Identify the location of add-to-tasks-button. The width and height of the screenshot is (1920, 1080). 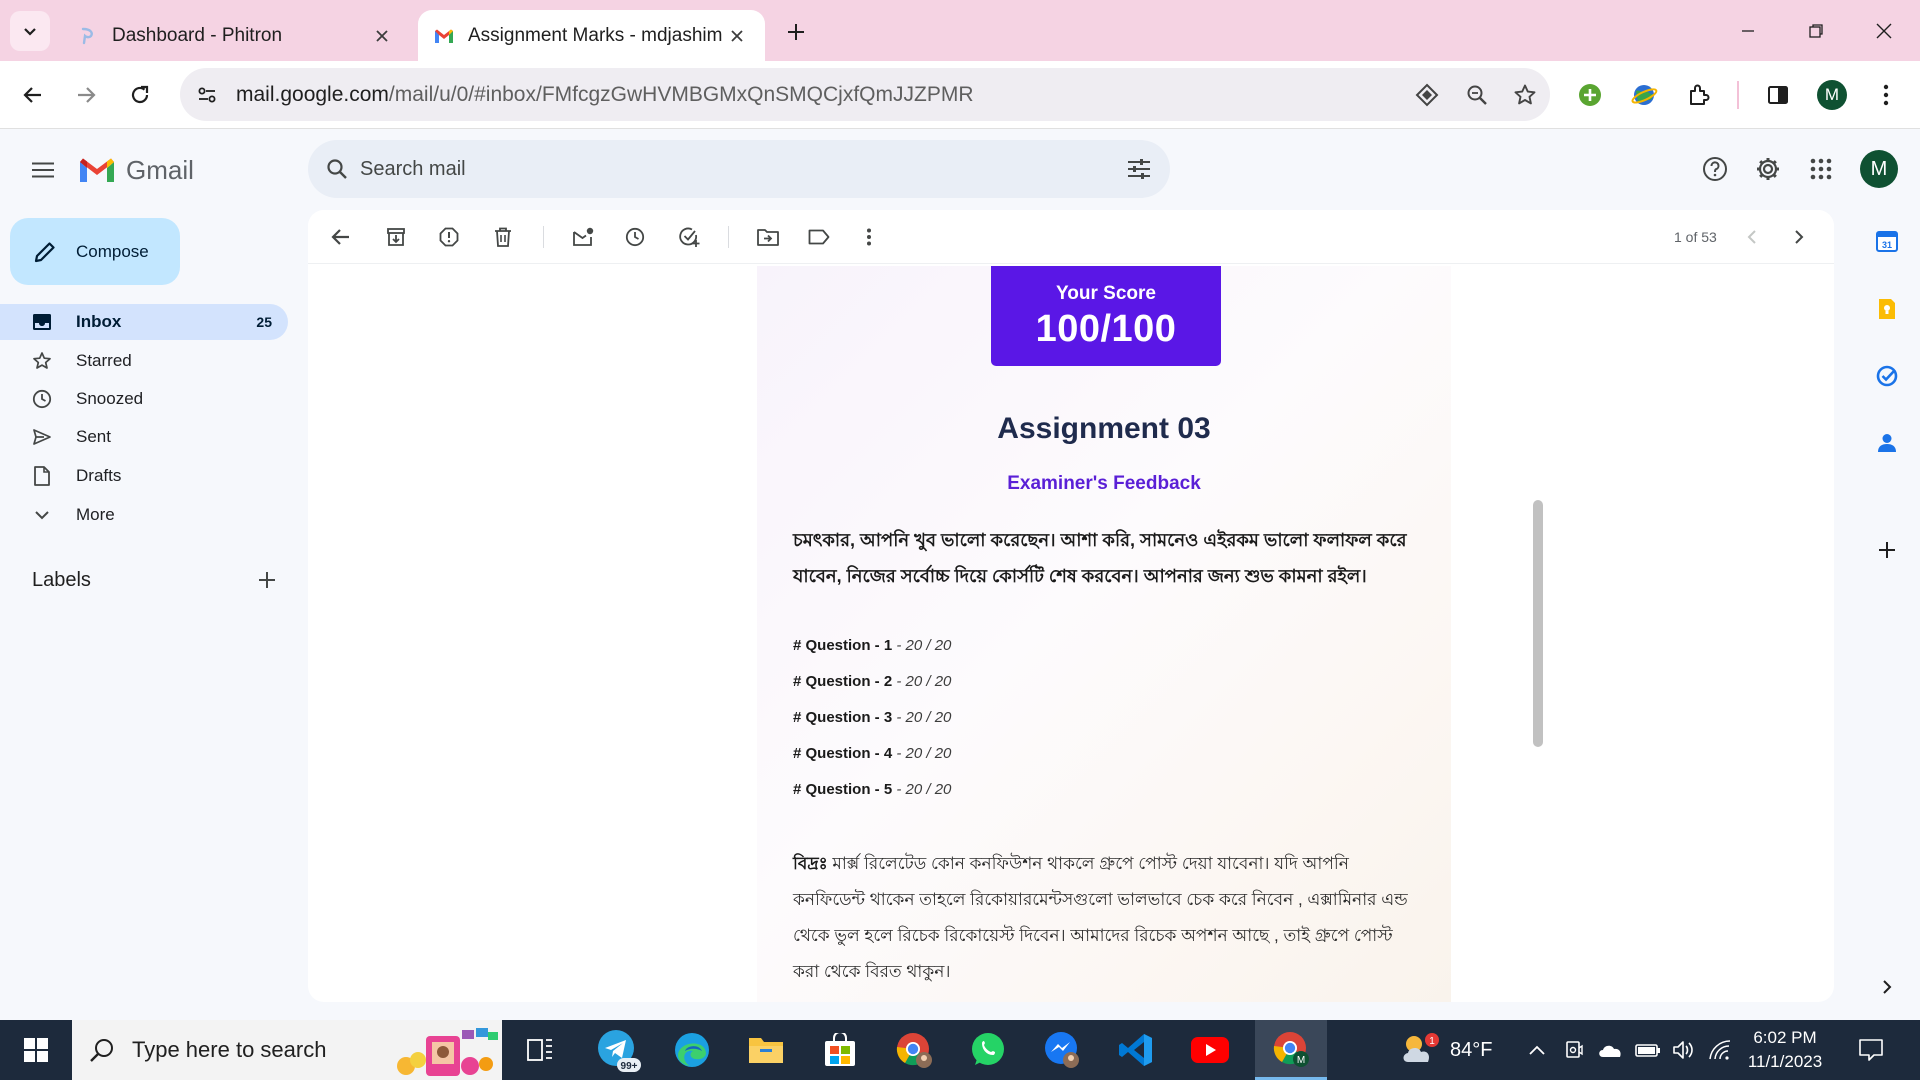
(689, 237).